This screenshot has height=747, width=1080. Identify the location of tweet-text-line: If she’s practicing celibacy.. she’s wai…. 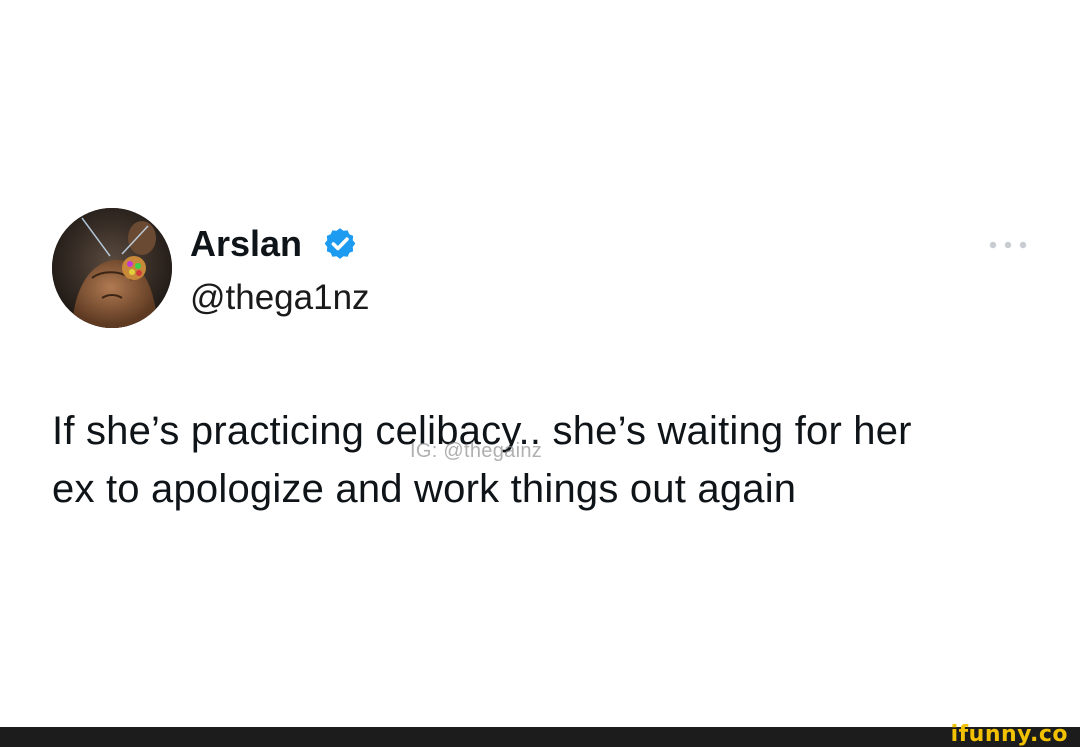
(482, 431).